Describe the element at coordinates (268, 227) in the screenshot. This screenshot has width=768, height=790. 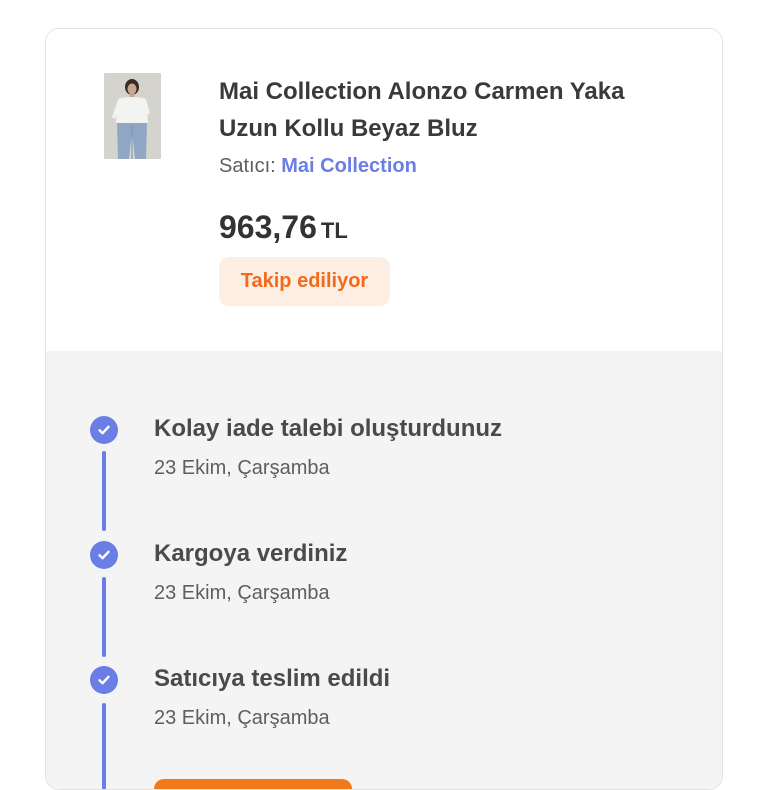
I see `price-amount: 963,76` at that location.